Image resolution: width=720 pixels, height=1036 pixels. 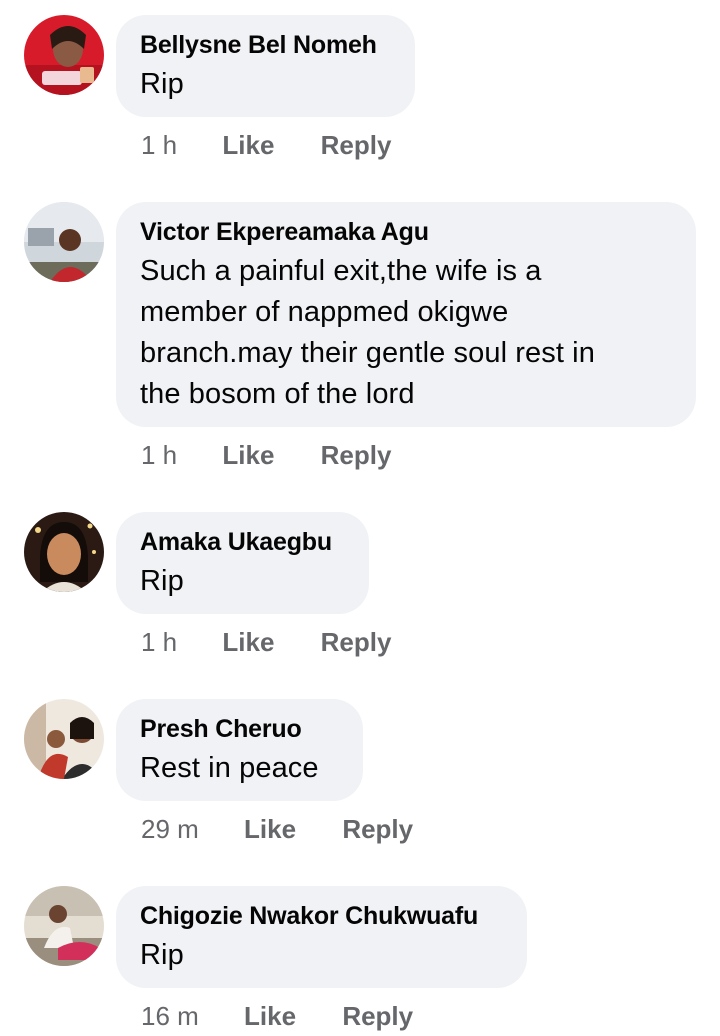 What do you see at coordinates (277, 394) in the screenshot?
I see `comment-text-line: the bosom of the lord` at bounding box center [277, 394].